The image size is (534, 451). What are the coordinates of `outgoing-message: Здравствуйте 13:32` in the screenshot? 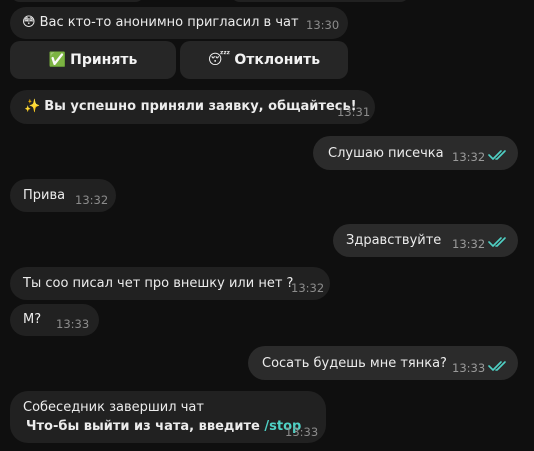 It's located at (425, 240).